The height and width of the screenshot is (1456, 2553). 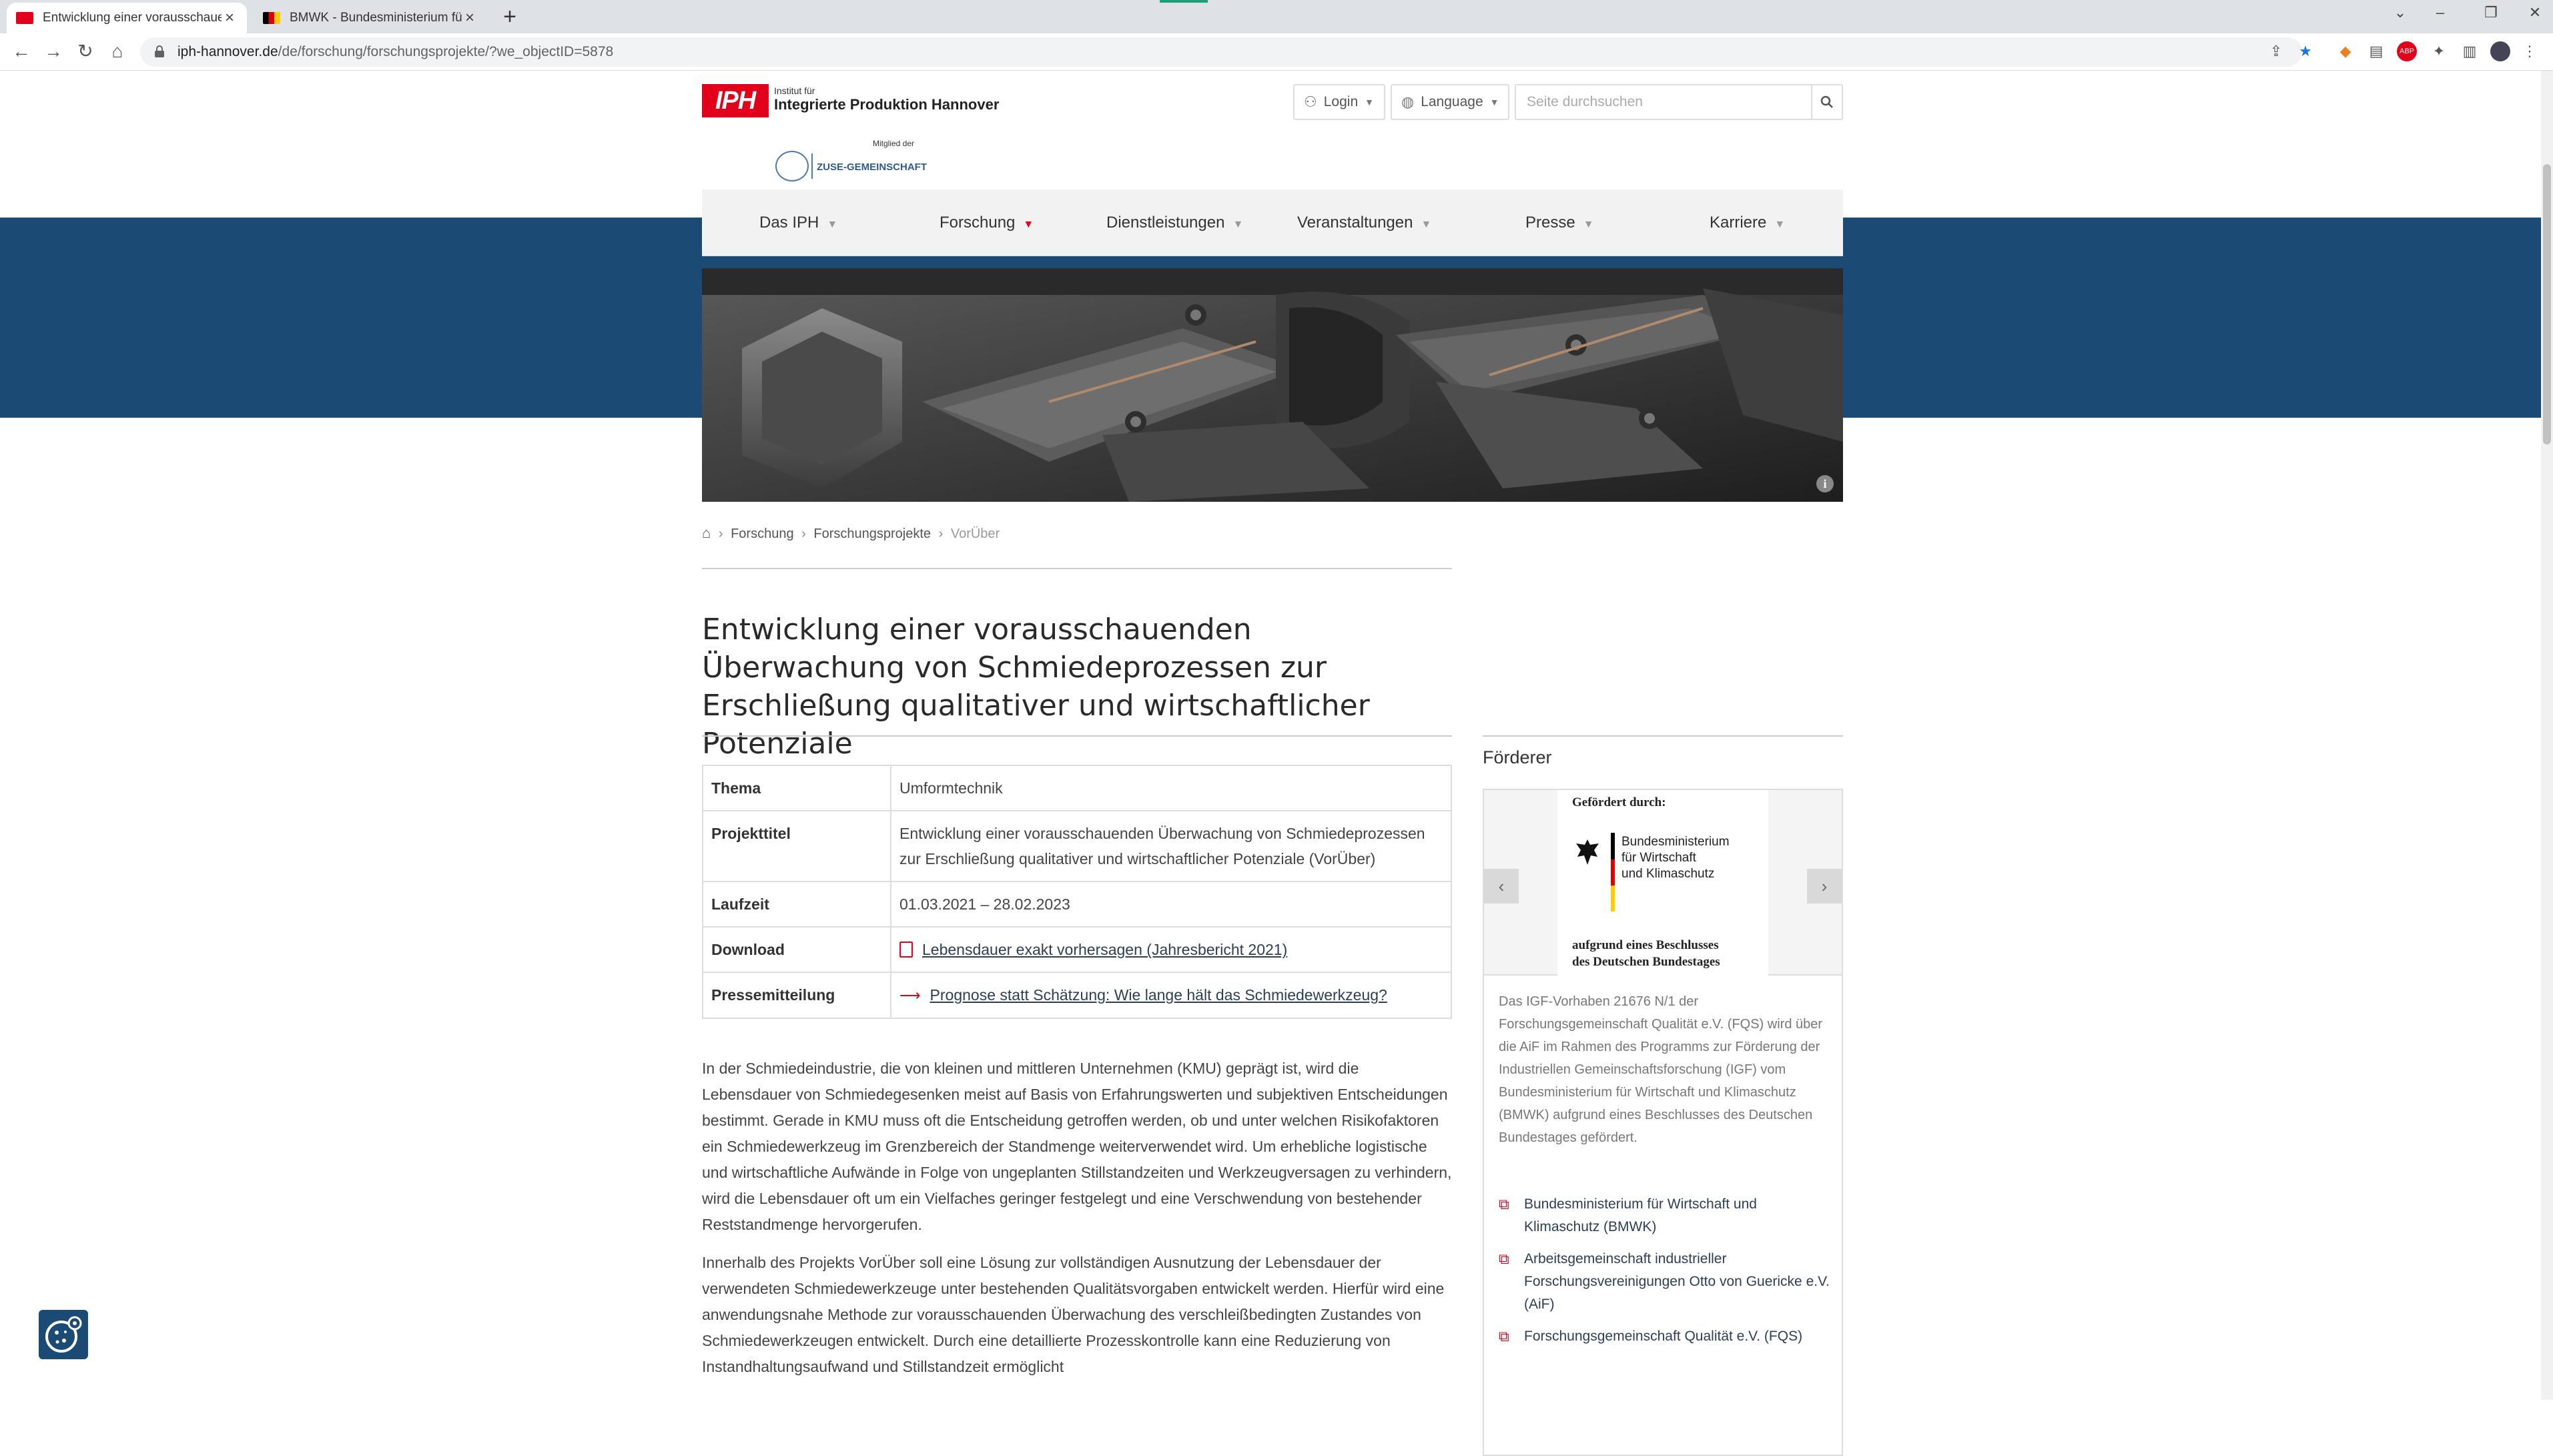 What do you see at coordinates (85, 52) in the screenshot?
I see `reload-icon: ↻` at bounding box center [85, 52].